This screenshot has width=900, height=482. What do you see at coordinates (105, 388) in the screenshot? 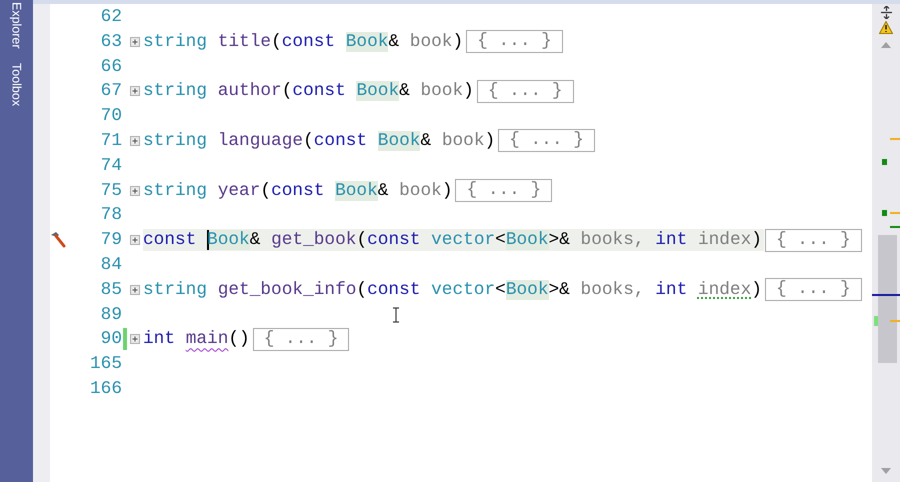
I see `line-number: 166` at bounding box center [105, 388].